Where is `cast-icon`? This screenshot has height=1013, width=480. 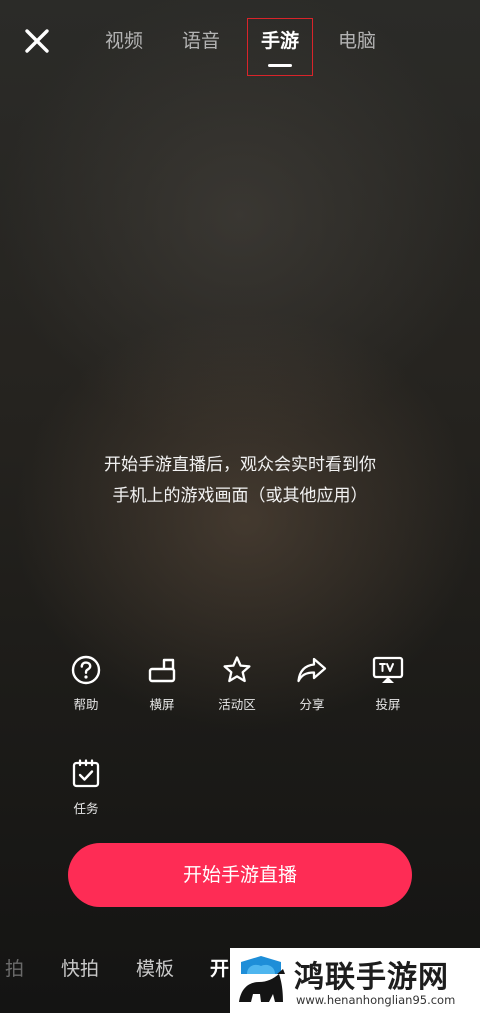
cast-icon is located at coordinates (388, 669).